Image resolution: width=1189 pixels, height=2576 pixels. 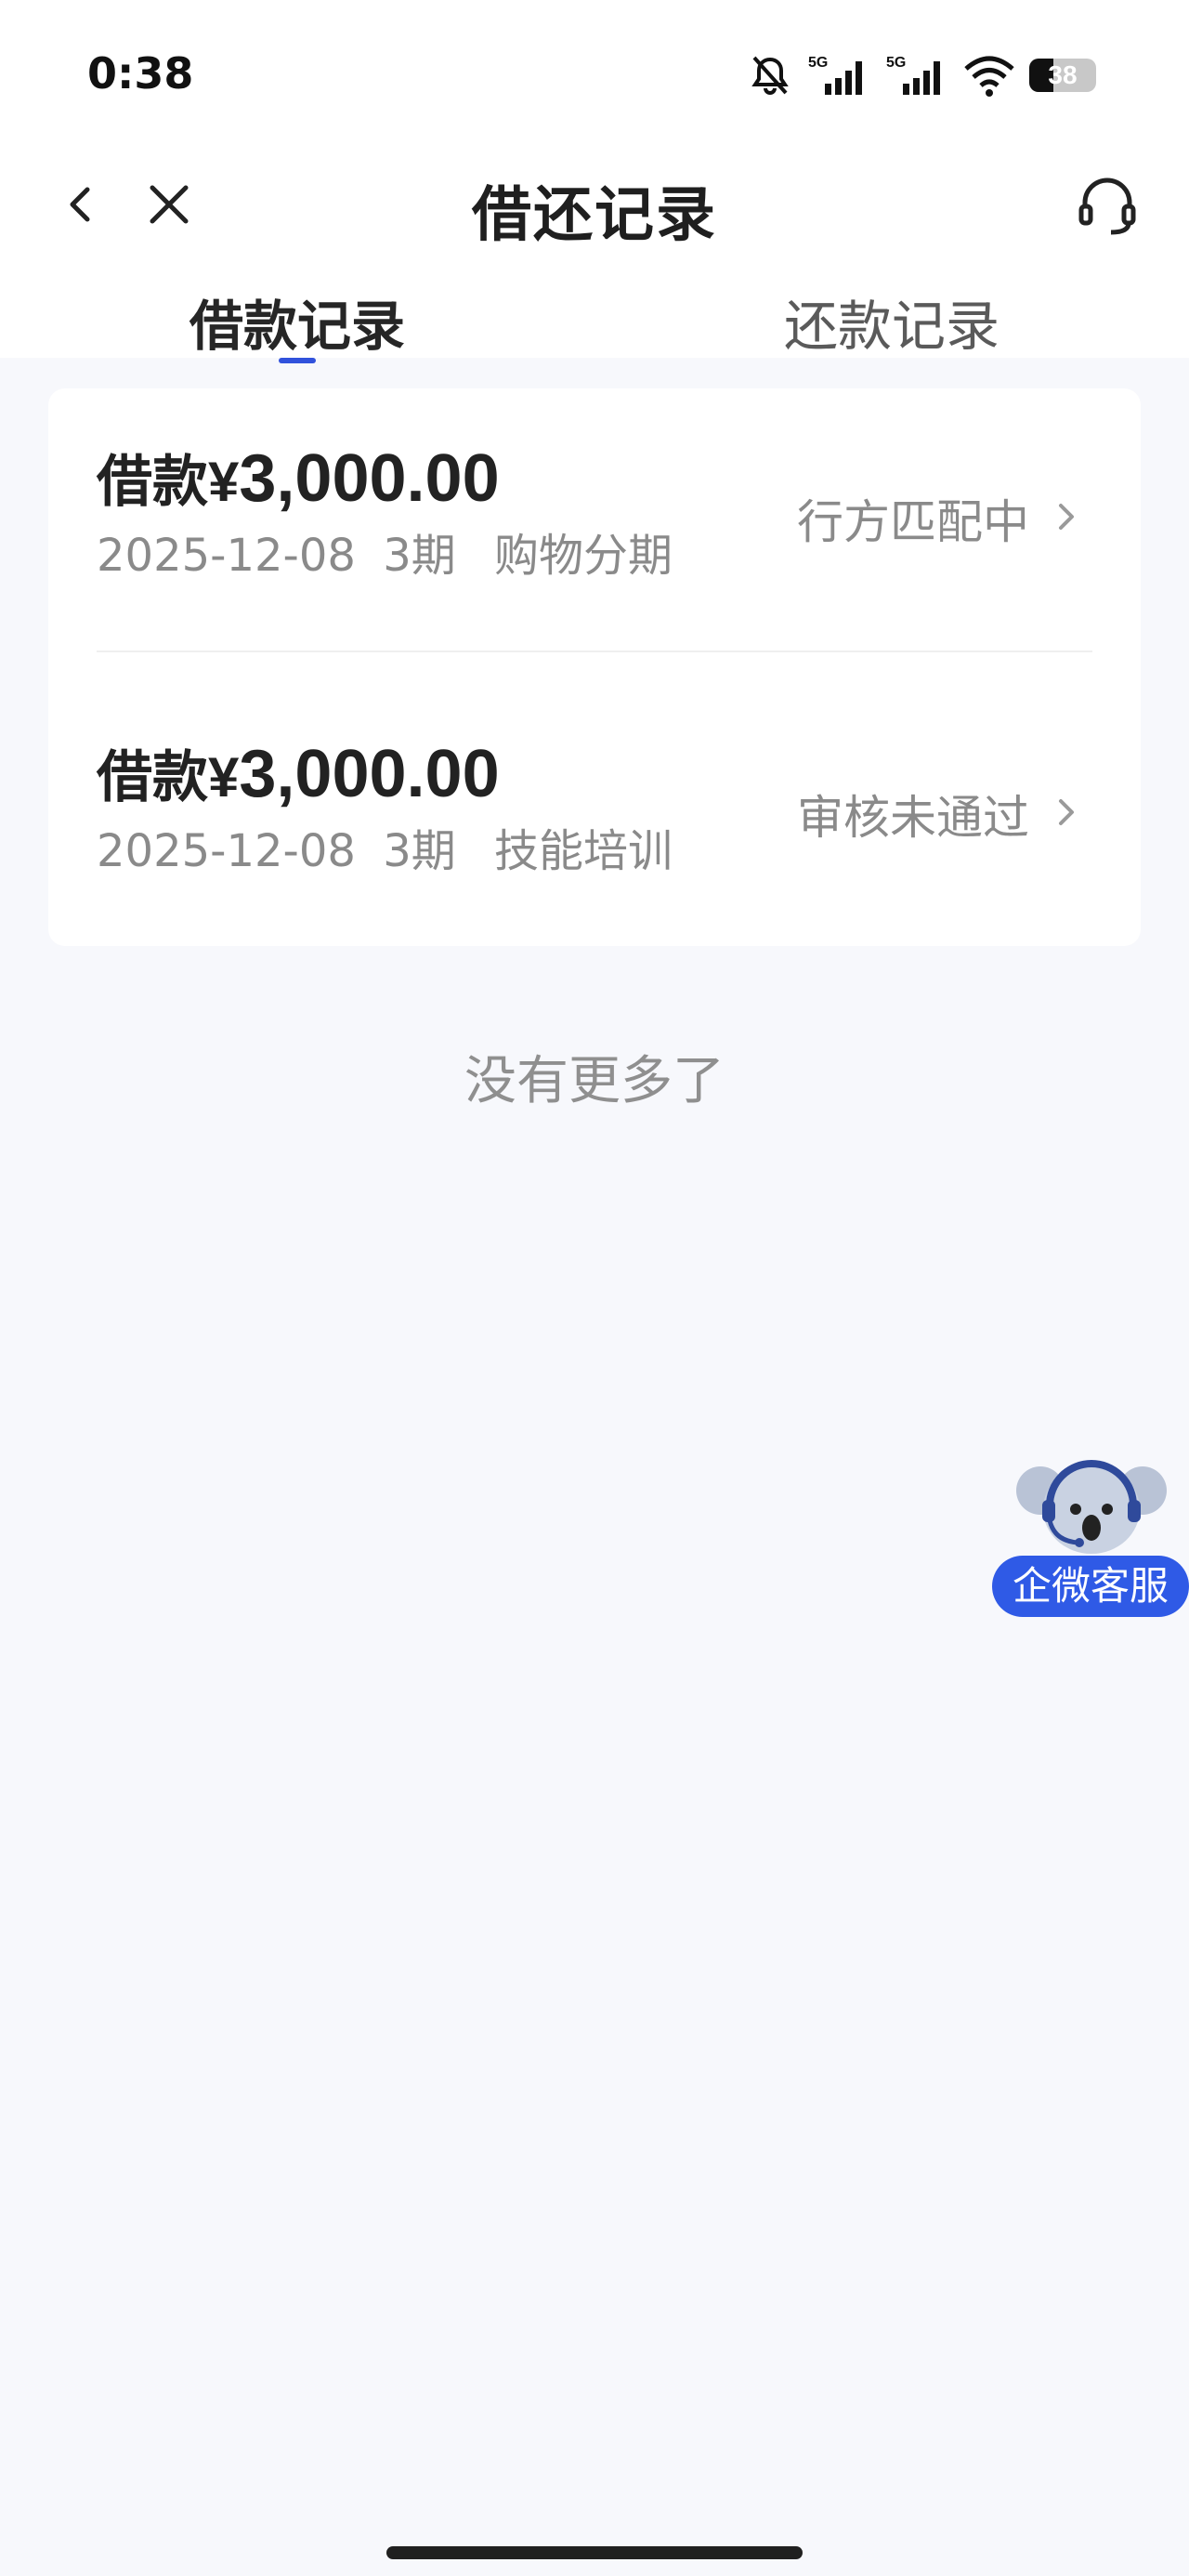 I want to click on home-indicator, so click(x=594, y=2552).